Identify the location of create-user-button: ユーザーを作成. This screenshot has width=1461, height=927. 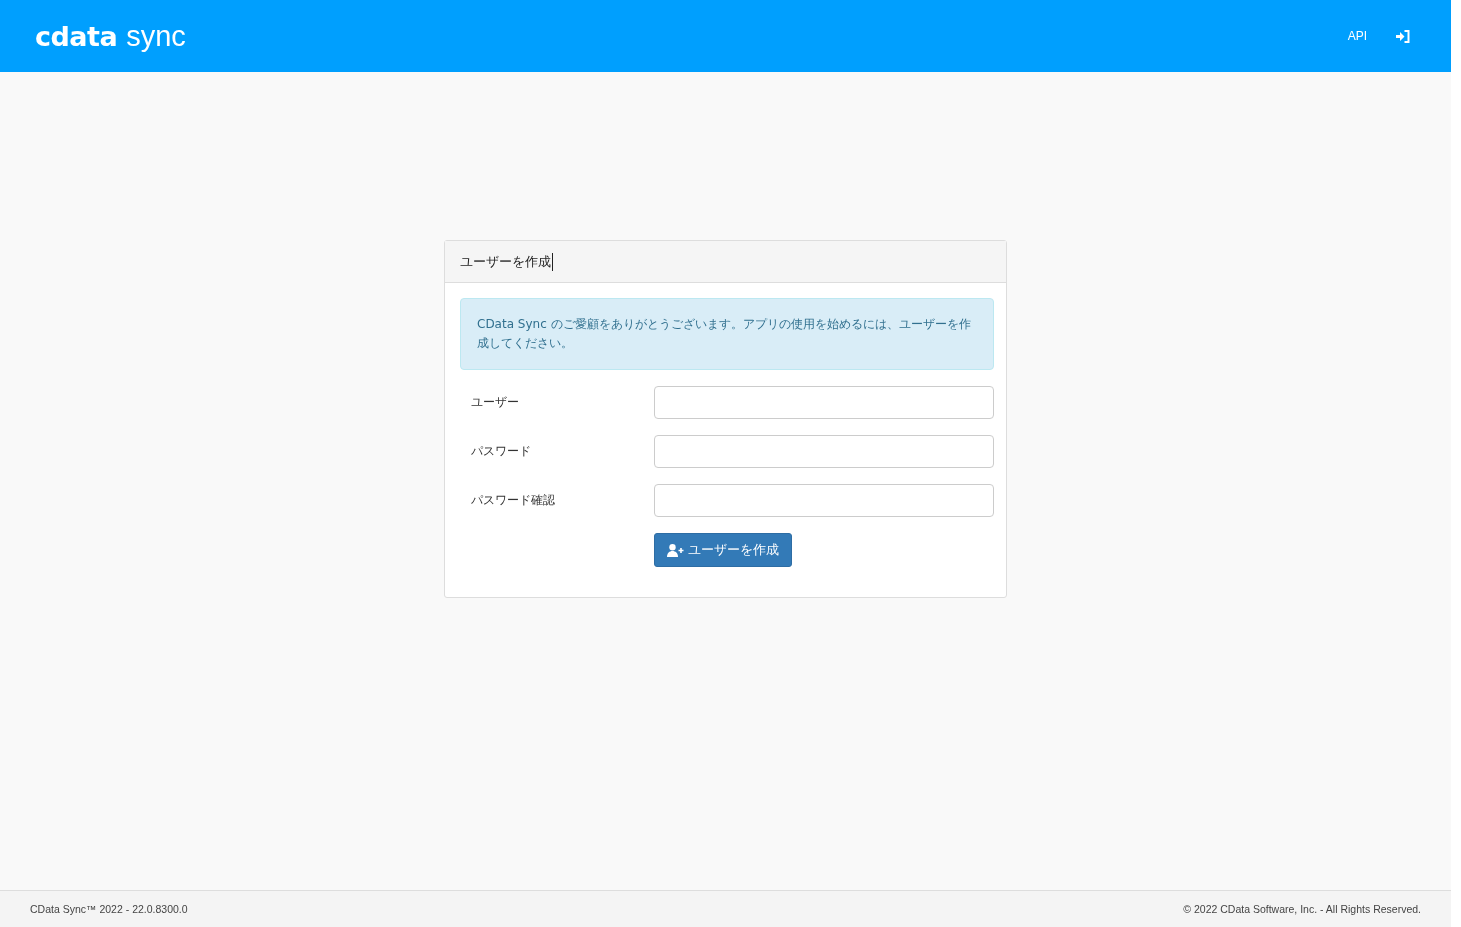
(723, 550).